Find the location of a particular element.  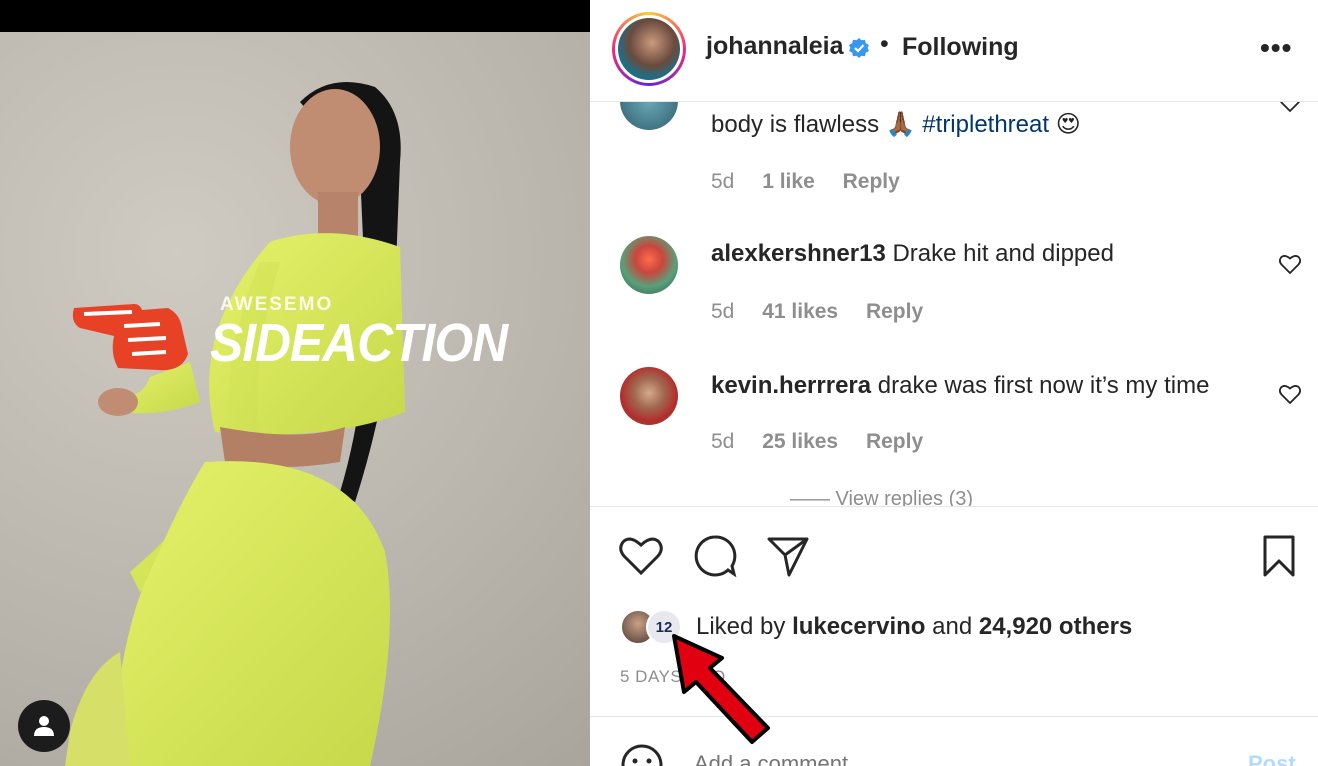

annotation-arrow is located at coordinates (721, 689).